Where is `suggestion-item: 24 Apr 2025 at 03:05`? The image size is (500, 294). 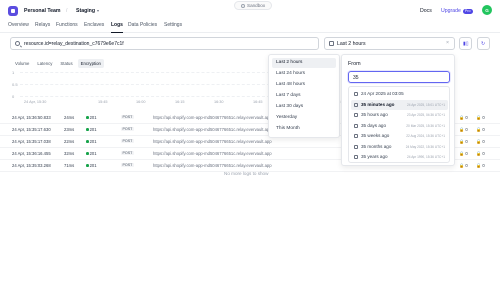
suggestion-item: 24 Apr 2025 at 03:05 is located at coordinates (399, 94).